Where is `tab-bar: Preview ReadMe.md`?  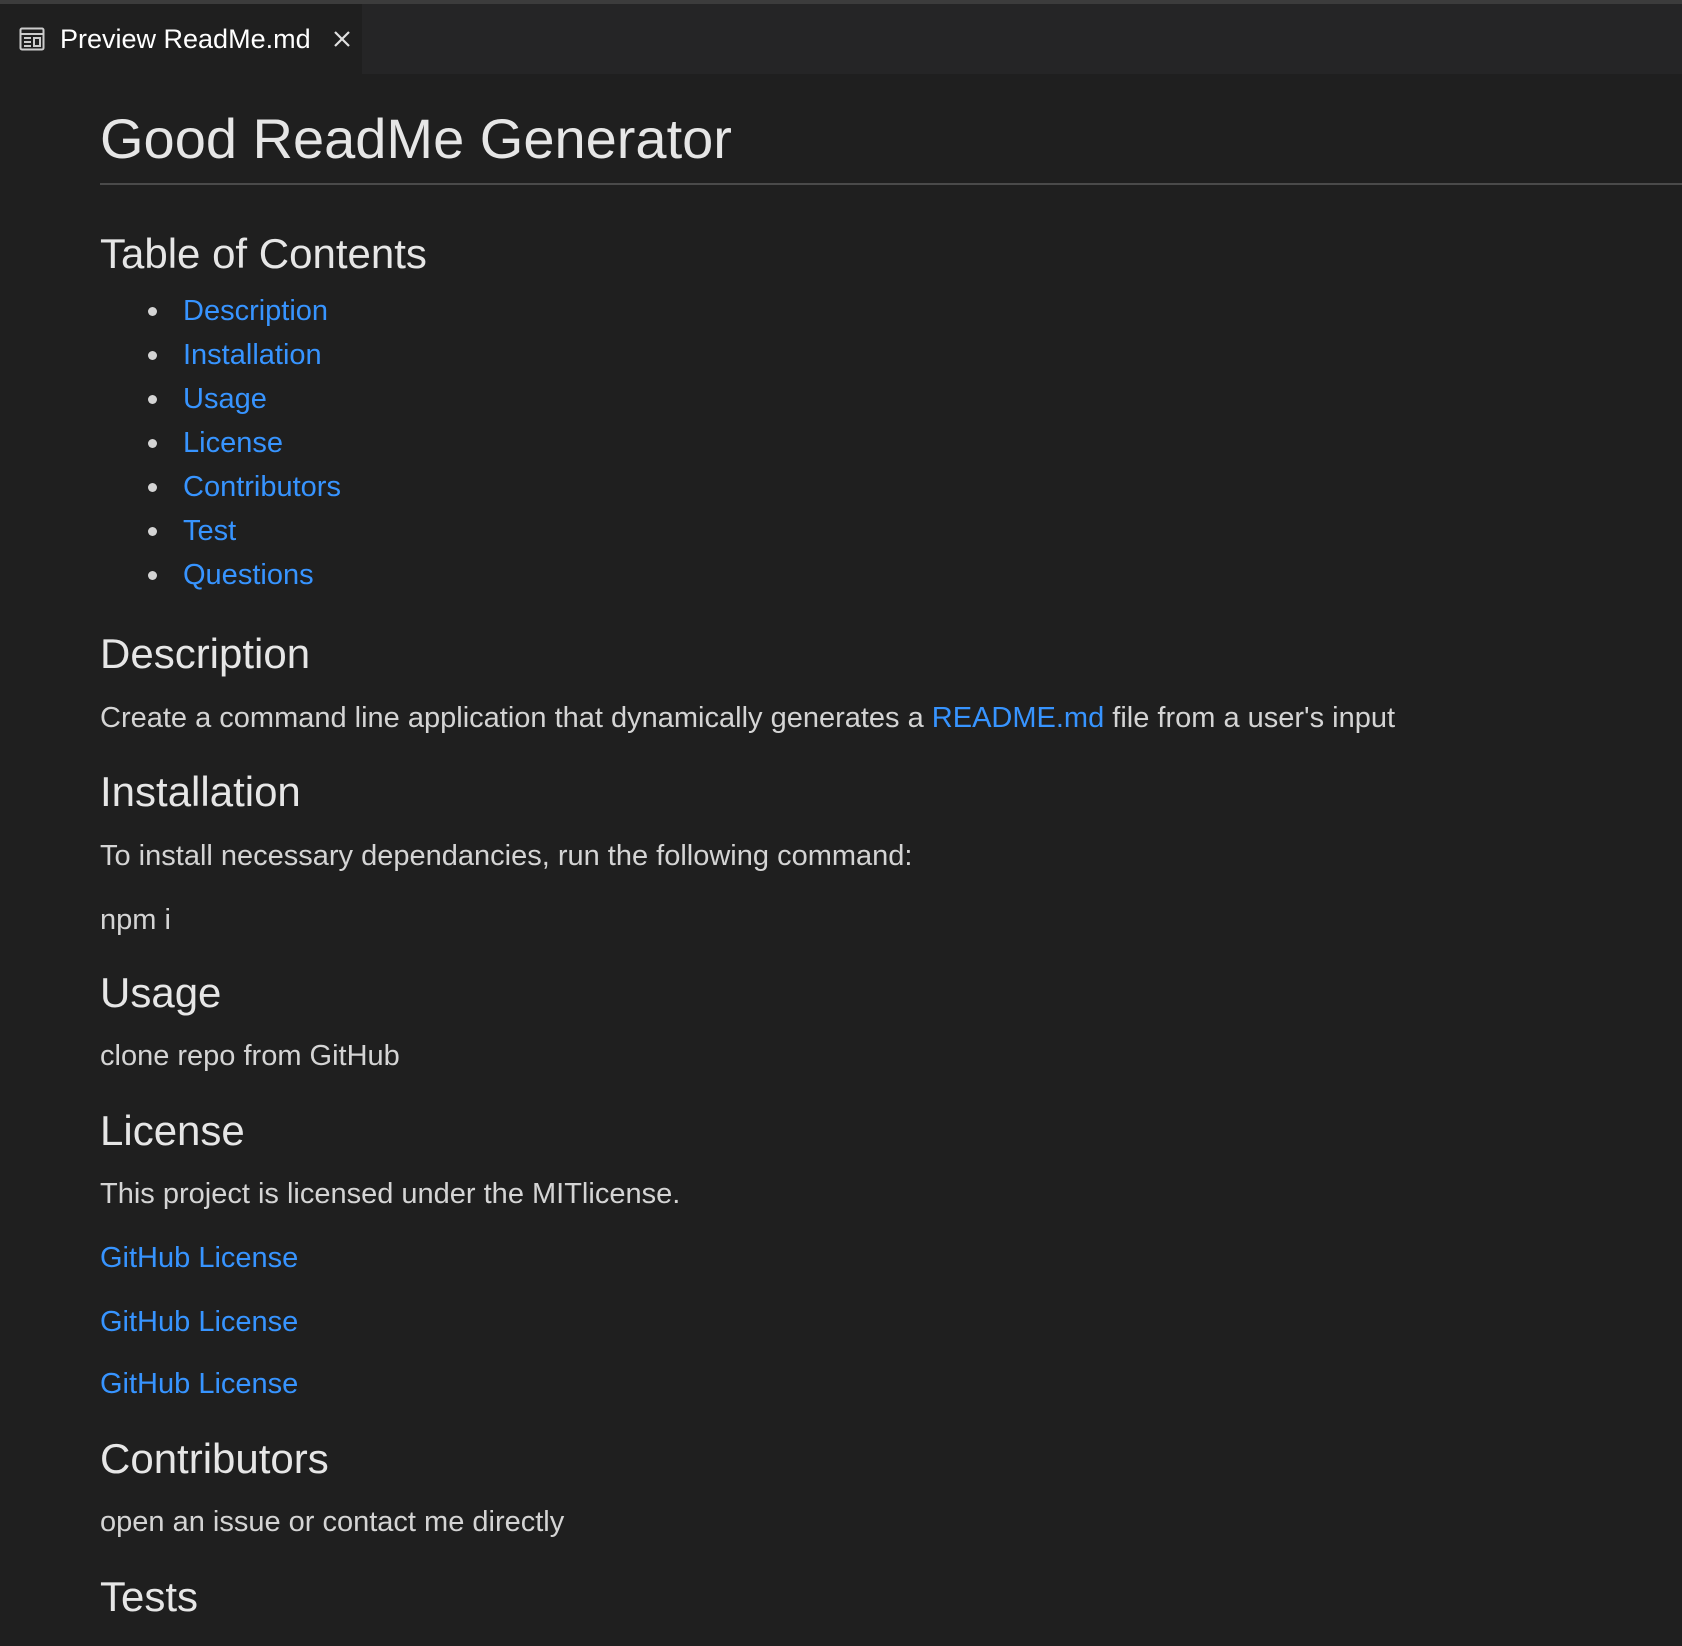
tab-bar: Preview ReadMe.md is located at coordinates (841, 39).